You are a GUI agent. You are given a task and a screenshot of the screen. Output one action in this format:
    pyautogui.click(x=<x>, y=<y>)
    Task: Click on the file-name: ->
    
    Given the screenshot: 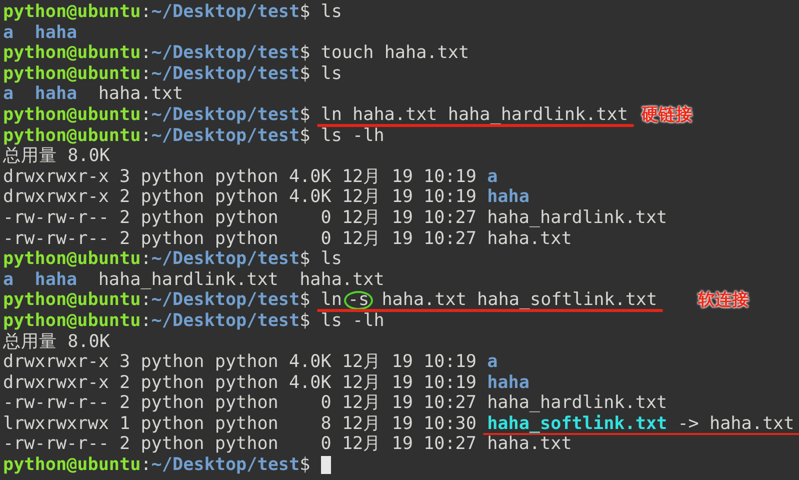 What is the action you would take?
    pyautogui.click(x=688, y=424)
    